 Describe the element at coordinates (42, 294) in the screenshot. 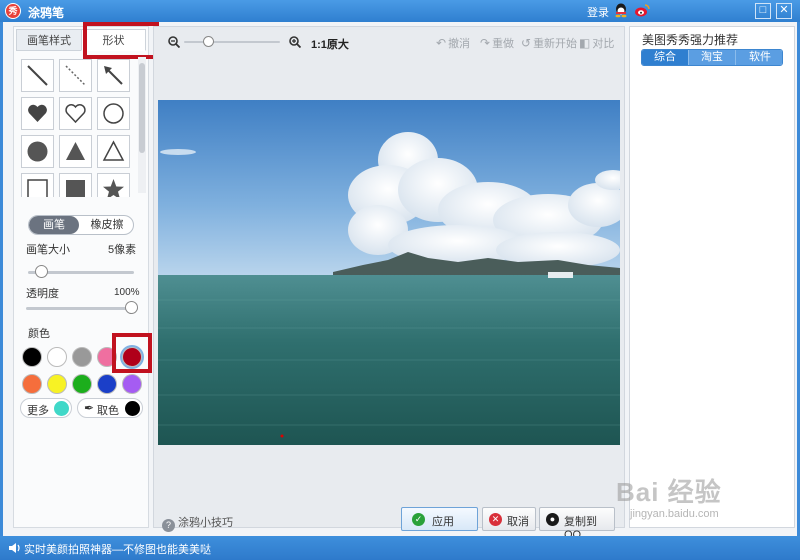

I see `opacity-label: 透明度` at that location.